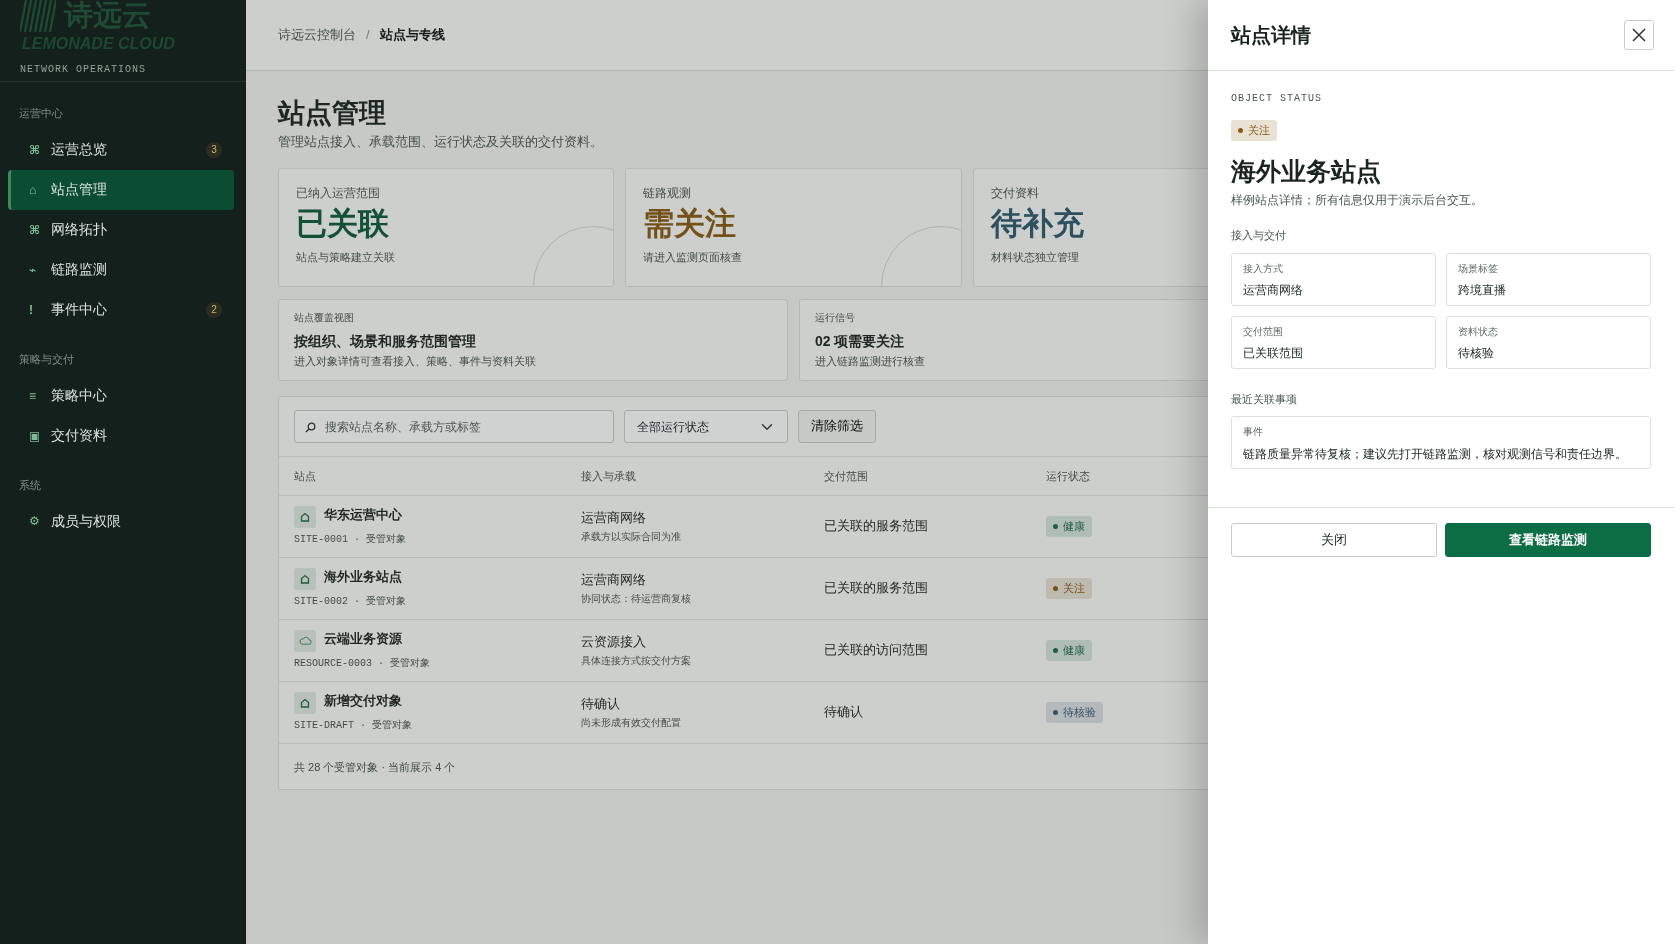 The image size is (1674, 944). What do you see at coordinates (79, 230) in the screenshot?
I see `nav-label: 网络拓扑` at bounding box center [79, 230].